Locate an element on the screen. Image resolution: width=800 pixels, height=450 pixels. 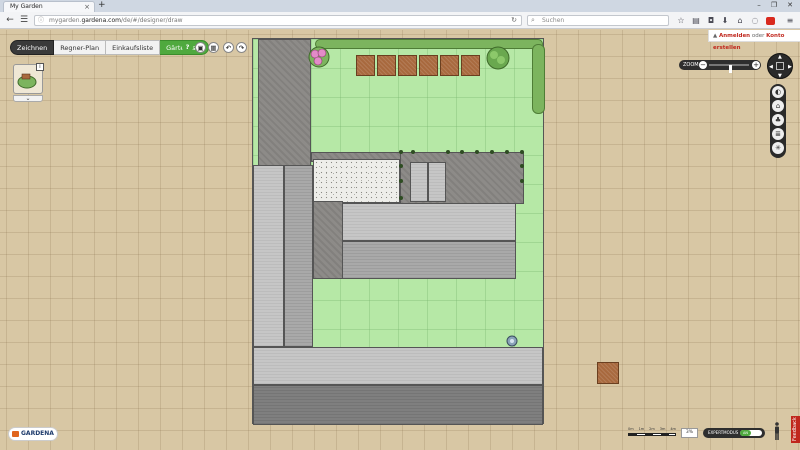
wood-deck-left is located at coordinates (268, 256).